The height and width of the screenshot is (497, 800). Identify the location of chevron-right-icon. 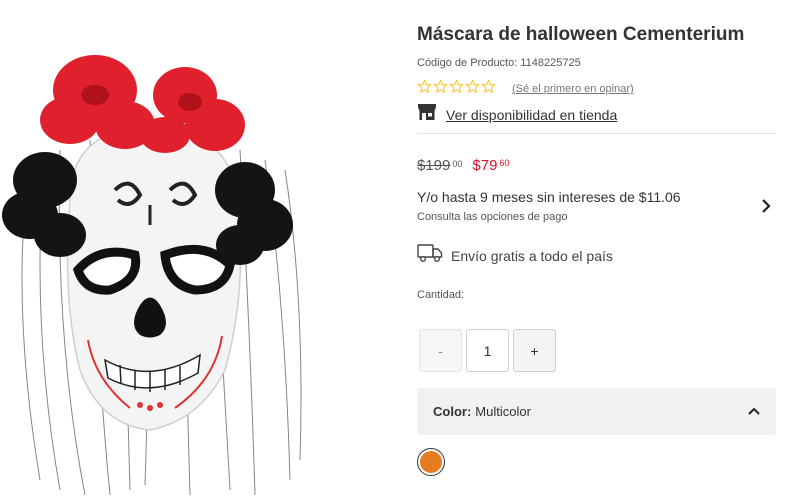
(766, 206).